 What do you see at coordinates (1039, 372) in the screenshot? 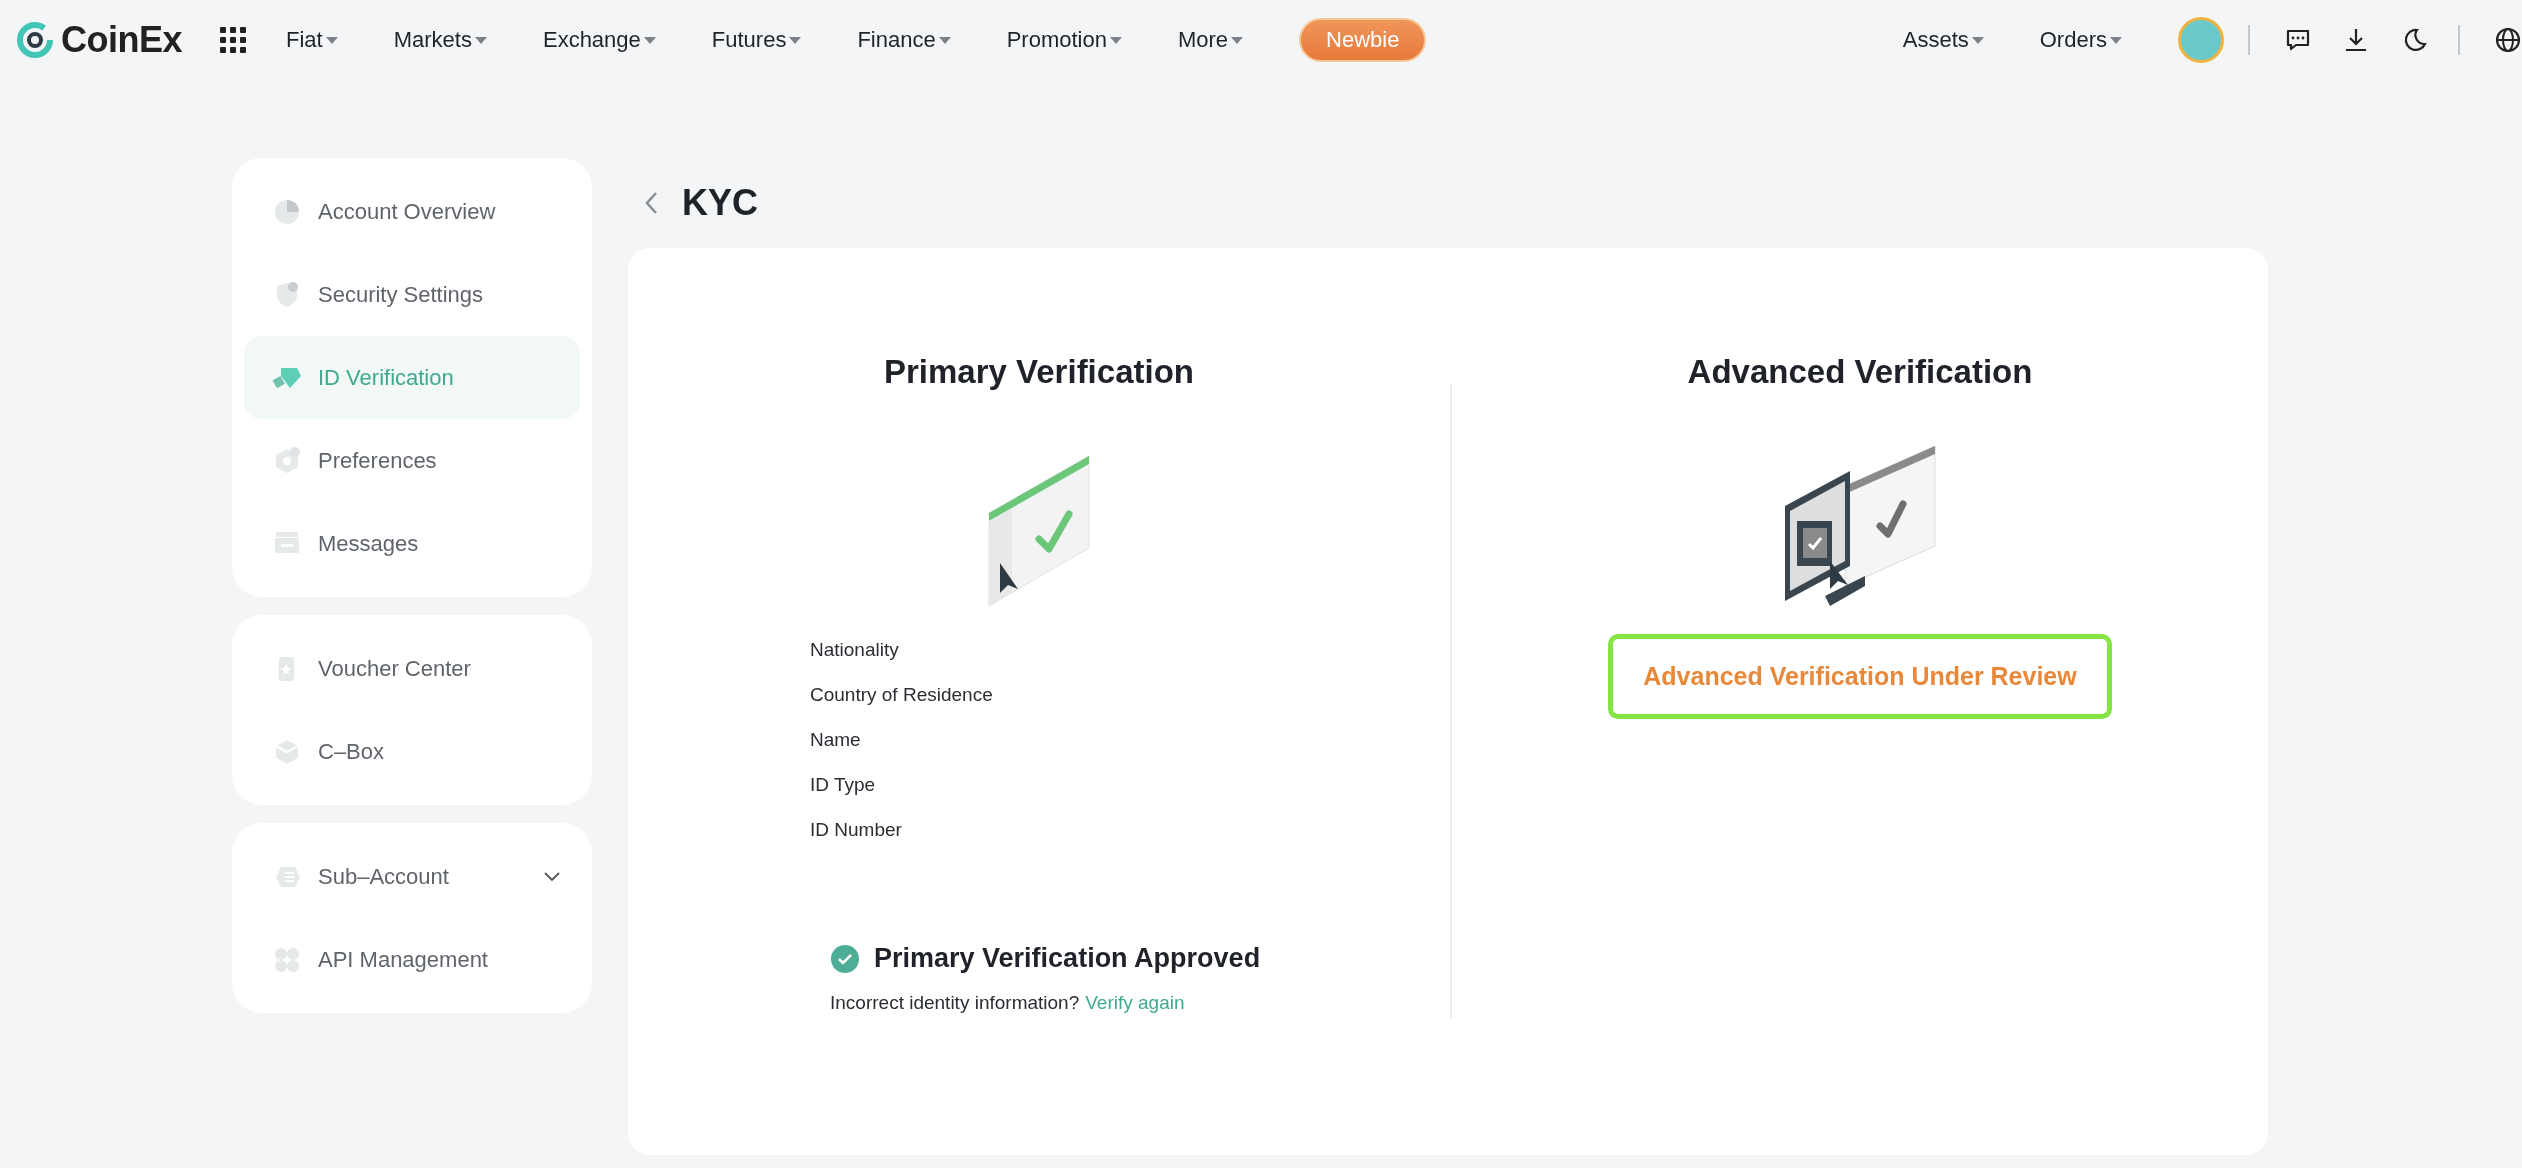
I see `section-title: Primary Verification` at bounding box center [1039, 372].